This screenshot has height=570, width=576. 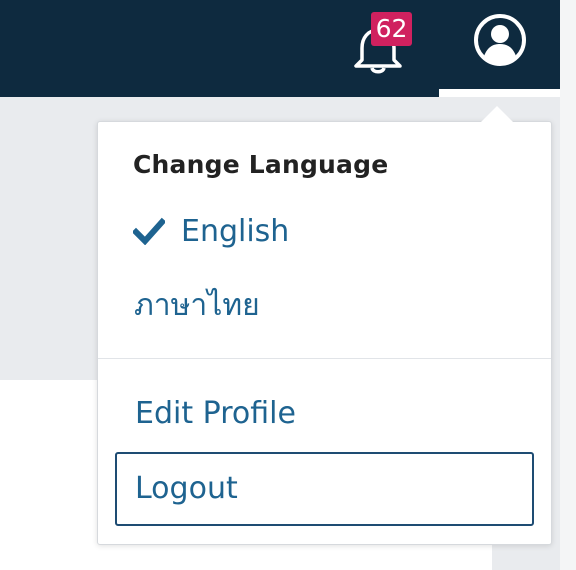 What do you see at coordinates (197, 305) in the screenshot?
I see `language-option-thai: ภาษาไทย` at bounding box center [197, 305].